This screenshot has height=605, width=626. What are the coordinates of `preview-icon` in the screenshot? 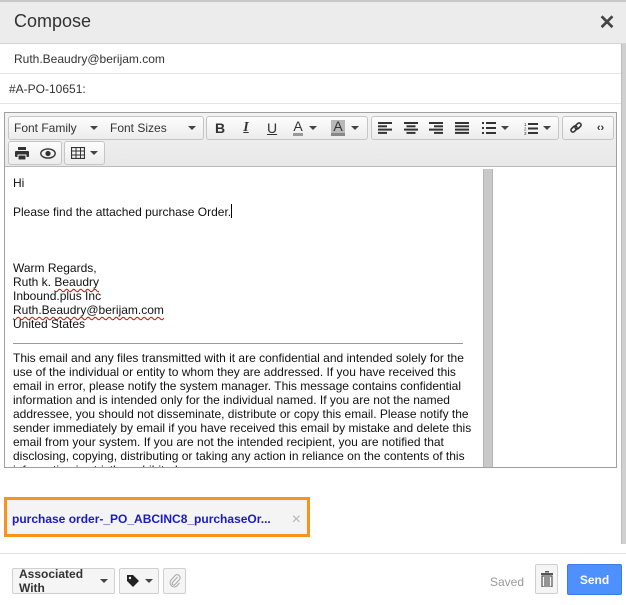 It's located at (48, 153).